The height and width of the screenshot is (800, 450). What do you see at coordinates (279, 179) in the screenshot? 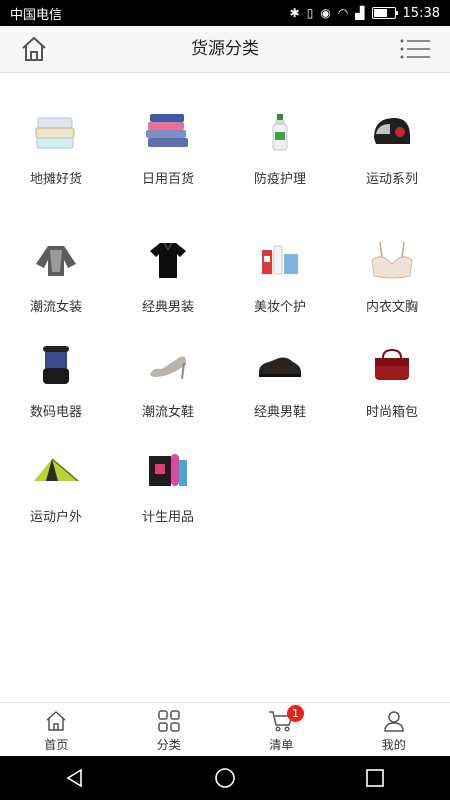
I see `category-label: 防疫护理` at bounding box center [279, 179].